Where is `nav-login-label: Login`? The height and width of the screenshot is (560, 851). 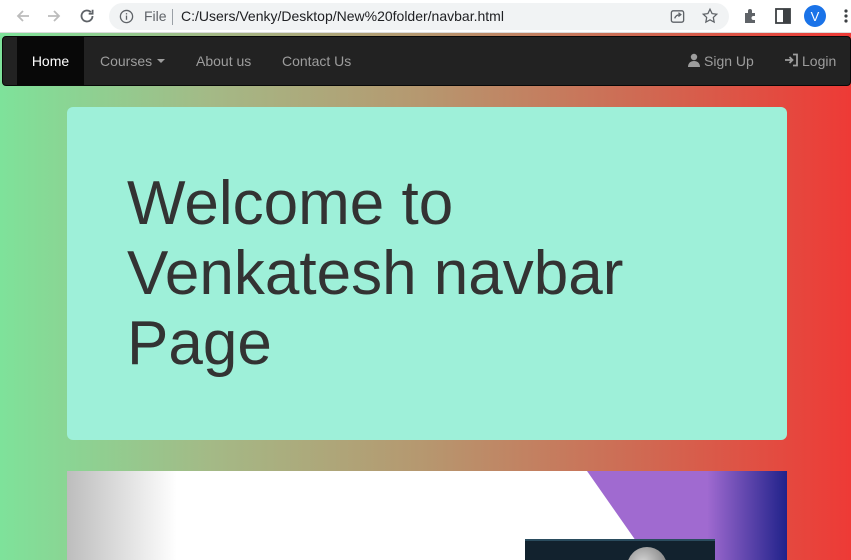
nav-login-label: Login is located at coordinates (819, 61).